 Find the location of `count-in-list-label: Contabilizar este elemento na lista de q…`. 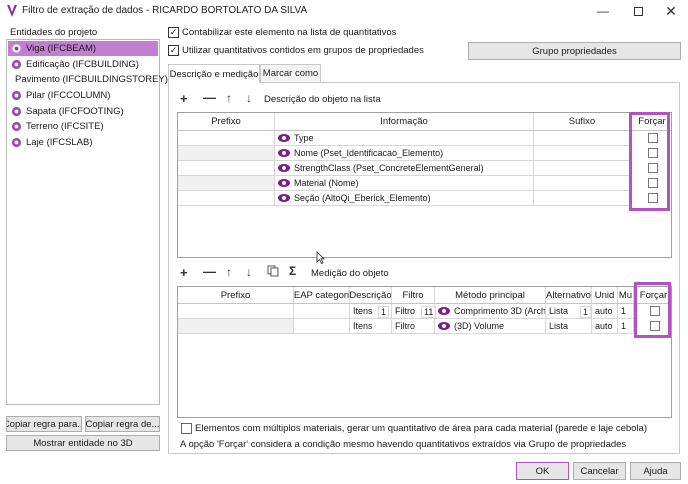

count-in-list-label: Contabilizar este elemento na lista de q… is located at coordinates (289, 32).